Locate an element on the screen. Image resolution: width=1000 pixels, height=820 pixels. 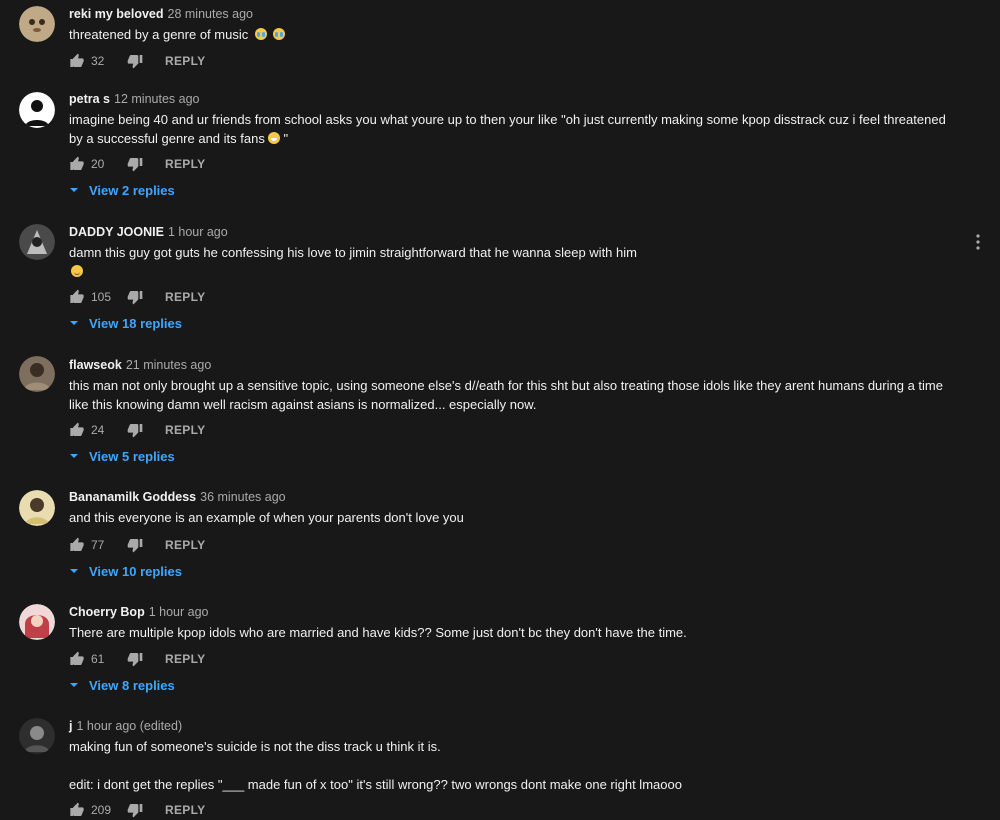
comment-author: Bananamilk Goddess is located at coordinates (132, 497).